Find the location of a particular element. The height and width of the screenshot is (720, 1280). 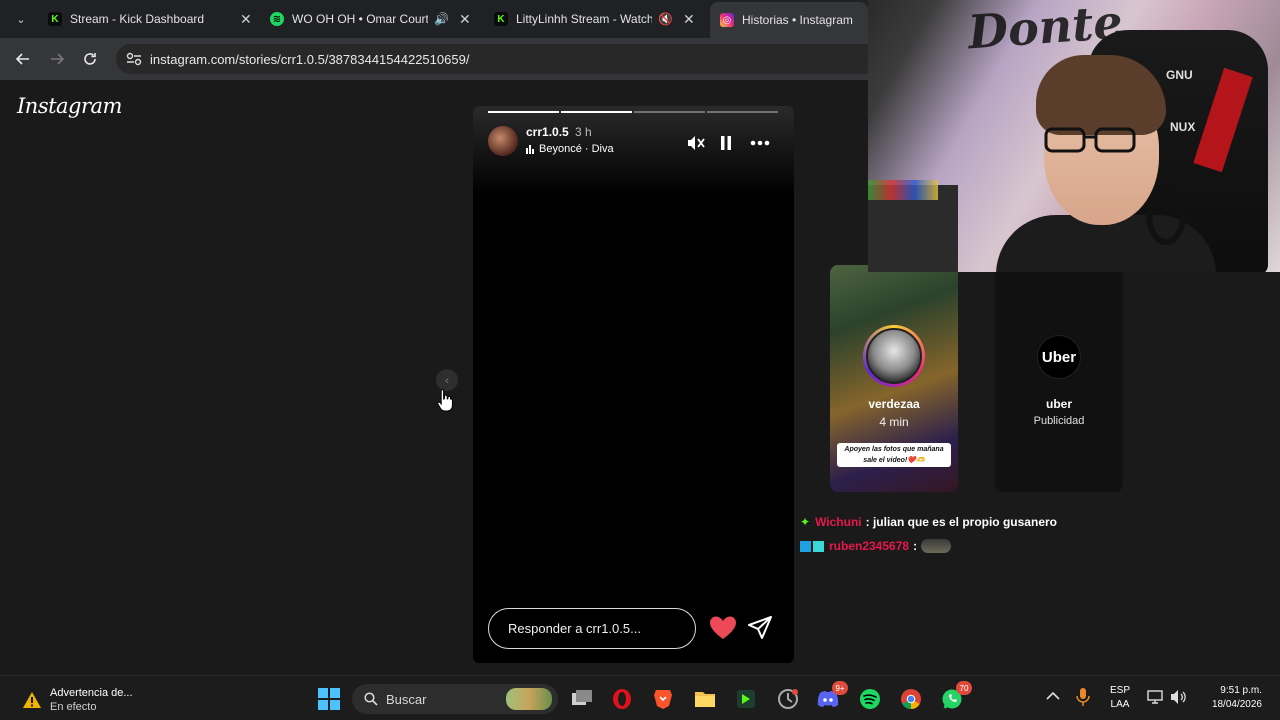

brave-icon is located at coordinates (663, 699).